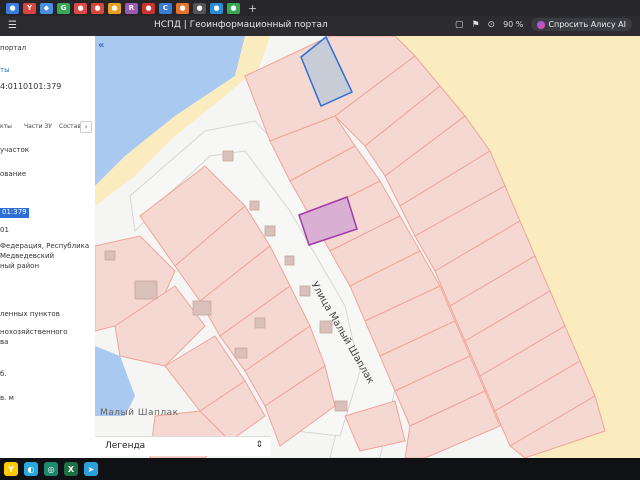  Describe the element at coordinates (252, 8) in the screenshot. I see `new-tab-icon: +` at that location.